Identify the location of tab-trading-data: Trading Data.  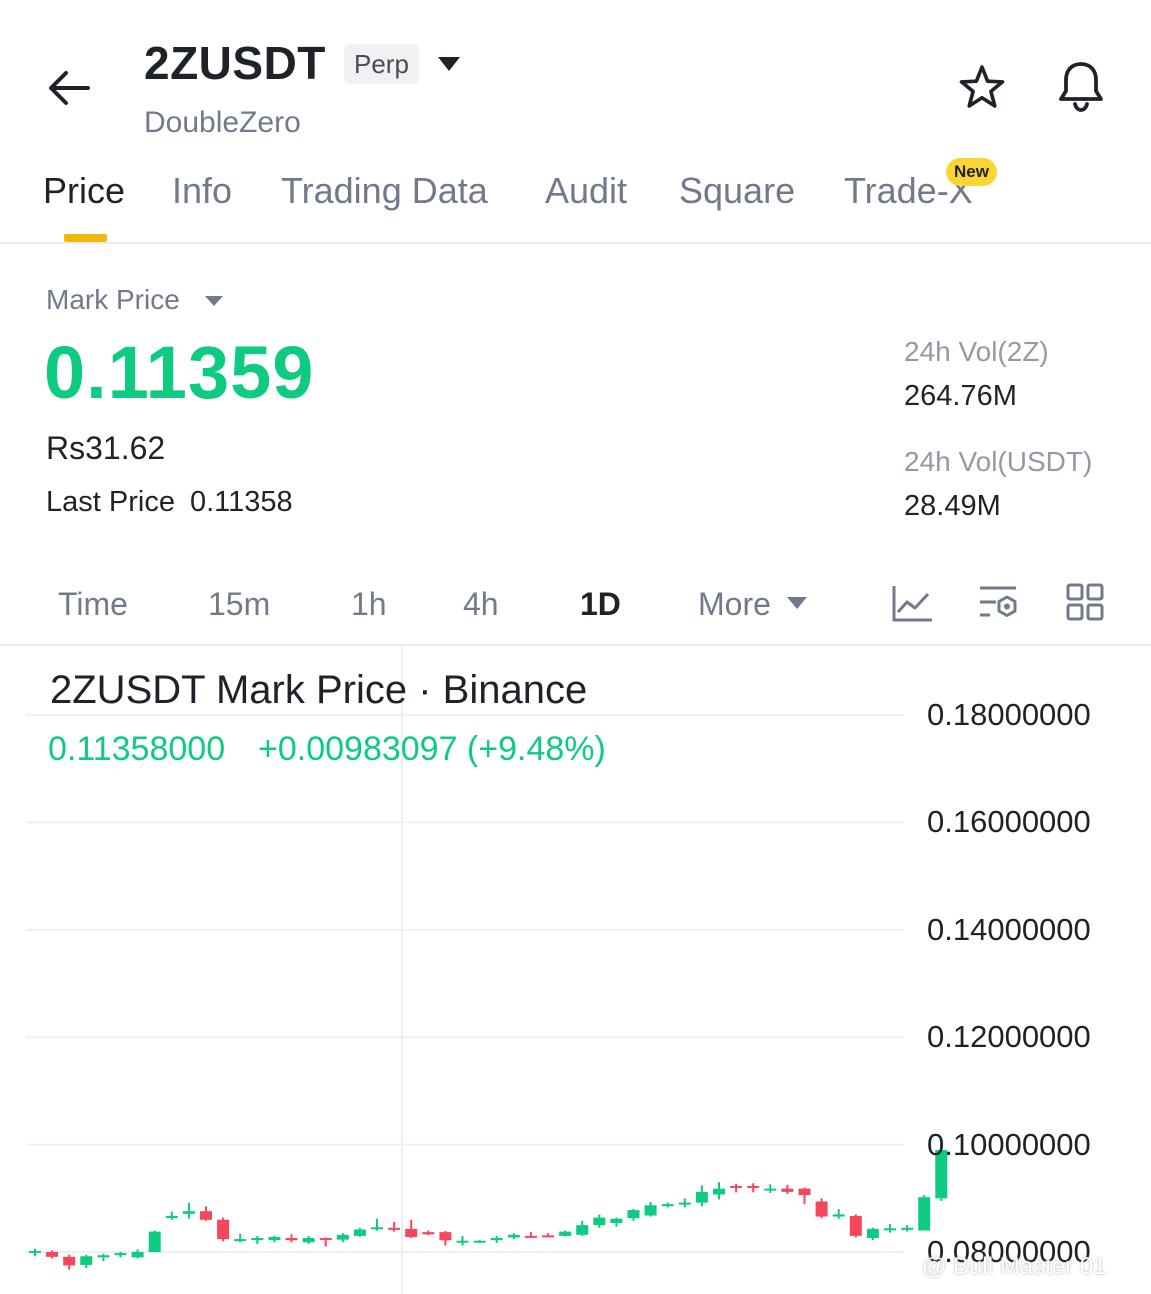
(384, 191).